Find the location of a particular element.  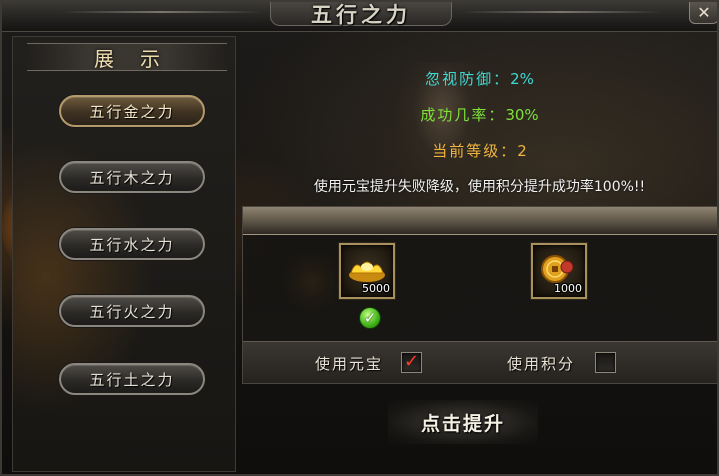

tab-metal-power: 五行金之力 is located at coordinates (132, 111).